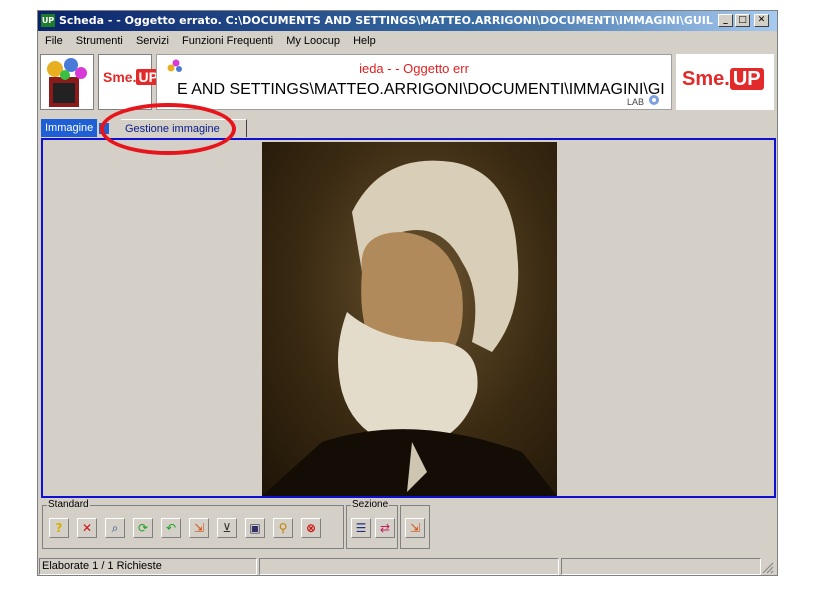 The image size is (814, 592). Describe the element at coordinates (361, 528) in the screenshot. I see `list-icon: ☰` at that location.